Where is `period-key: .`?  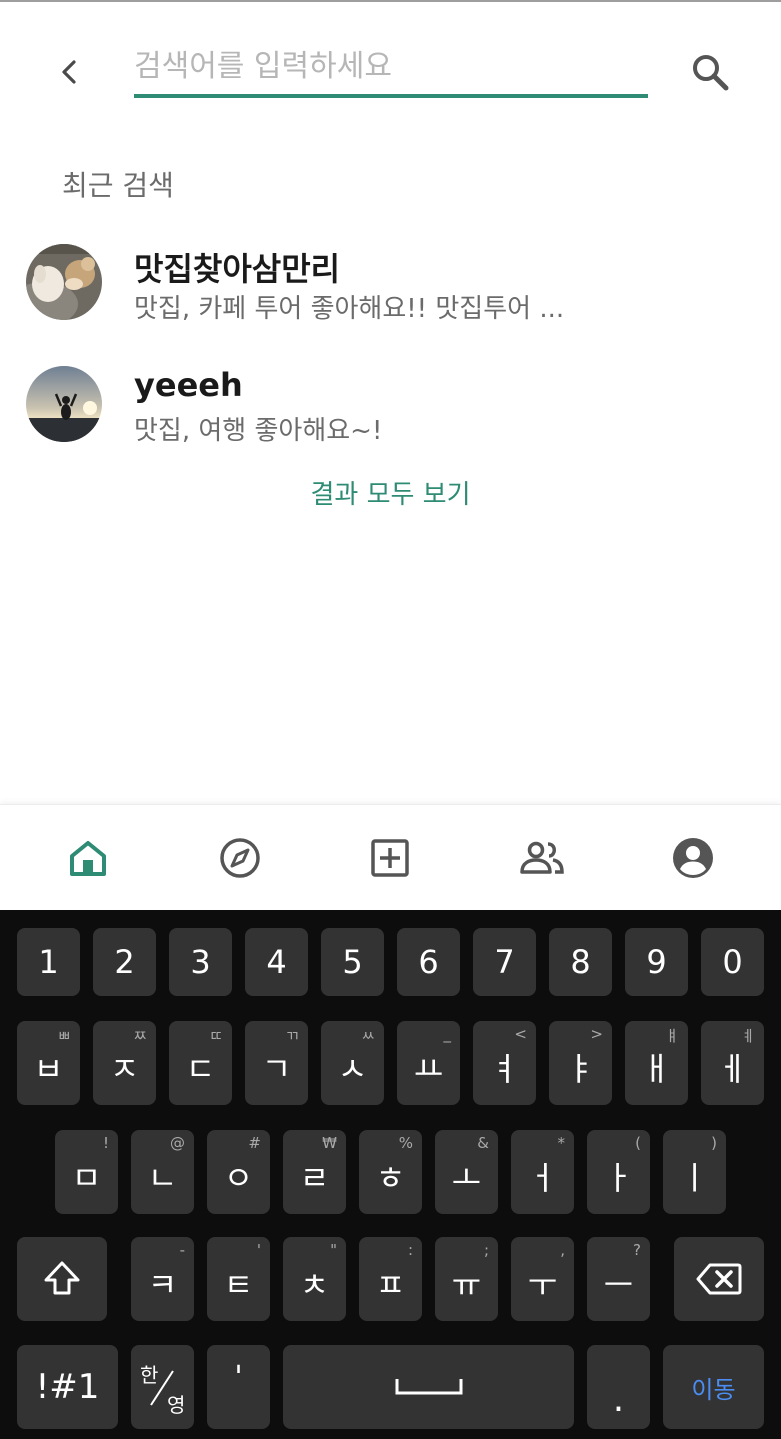 period-key: . is located at coordinates (618, 1387).